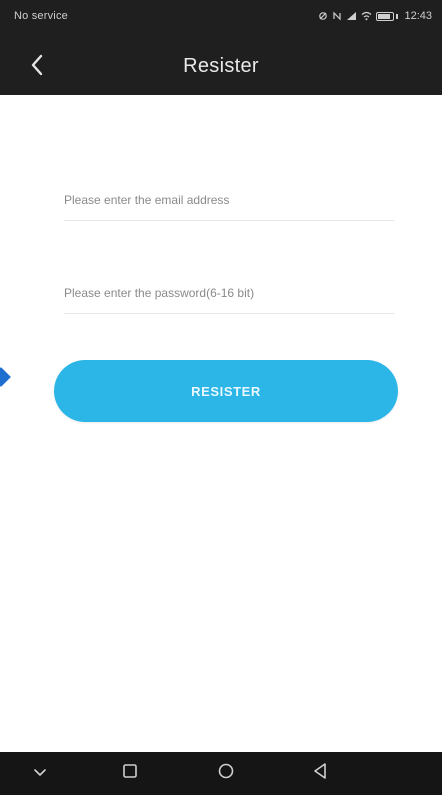 Image resolution: width=442 pixels, height=795 pixels. What do you see at coordinates (41, 16) in the screenshot?
I see `carrier-status: No service` at bounding box center [41, 16].